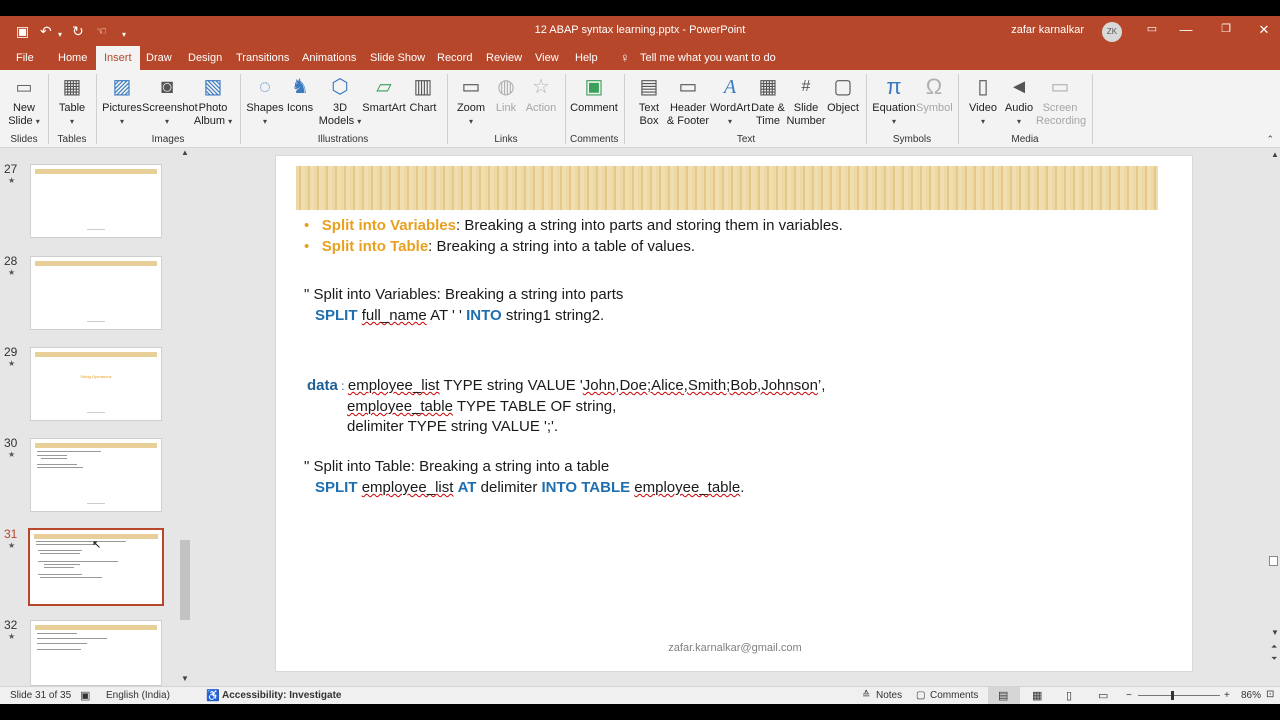  I want to click on spell-check-icon: ▣, so click(85, 695).